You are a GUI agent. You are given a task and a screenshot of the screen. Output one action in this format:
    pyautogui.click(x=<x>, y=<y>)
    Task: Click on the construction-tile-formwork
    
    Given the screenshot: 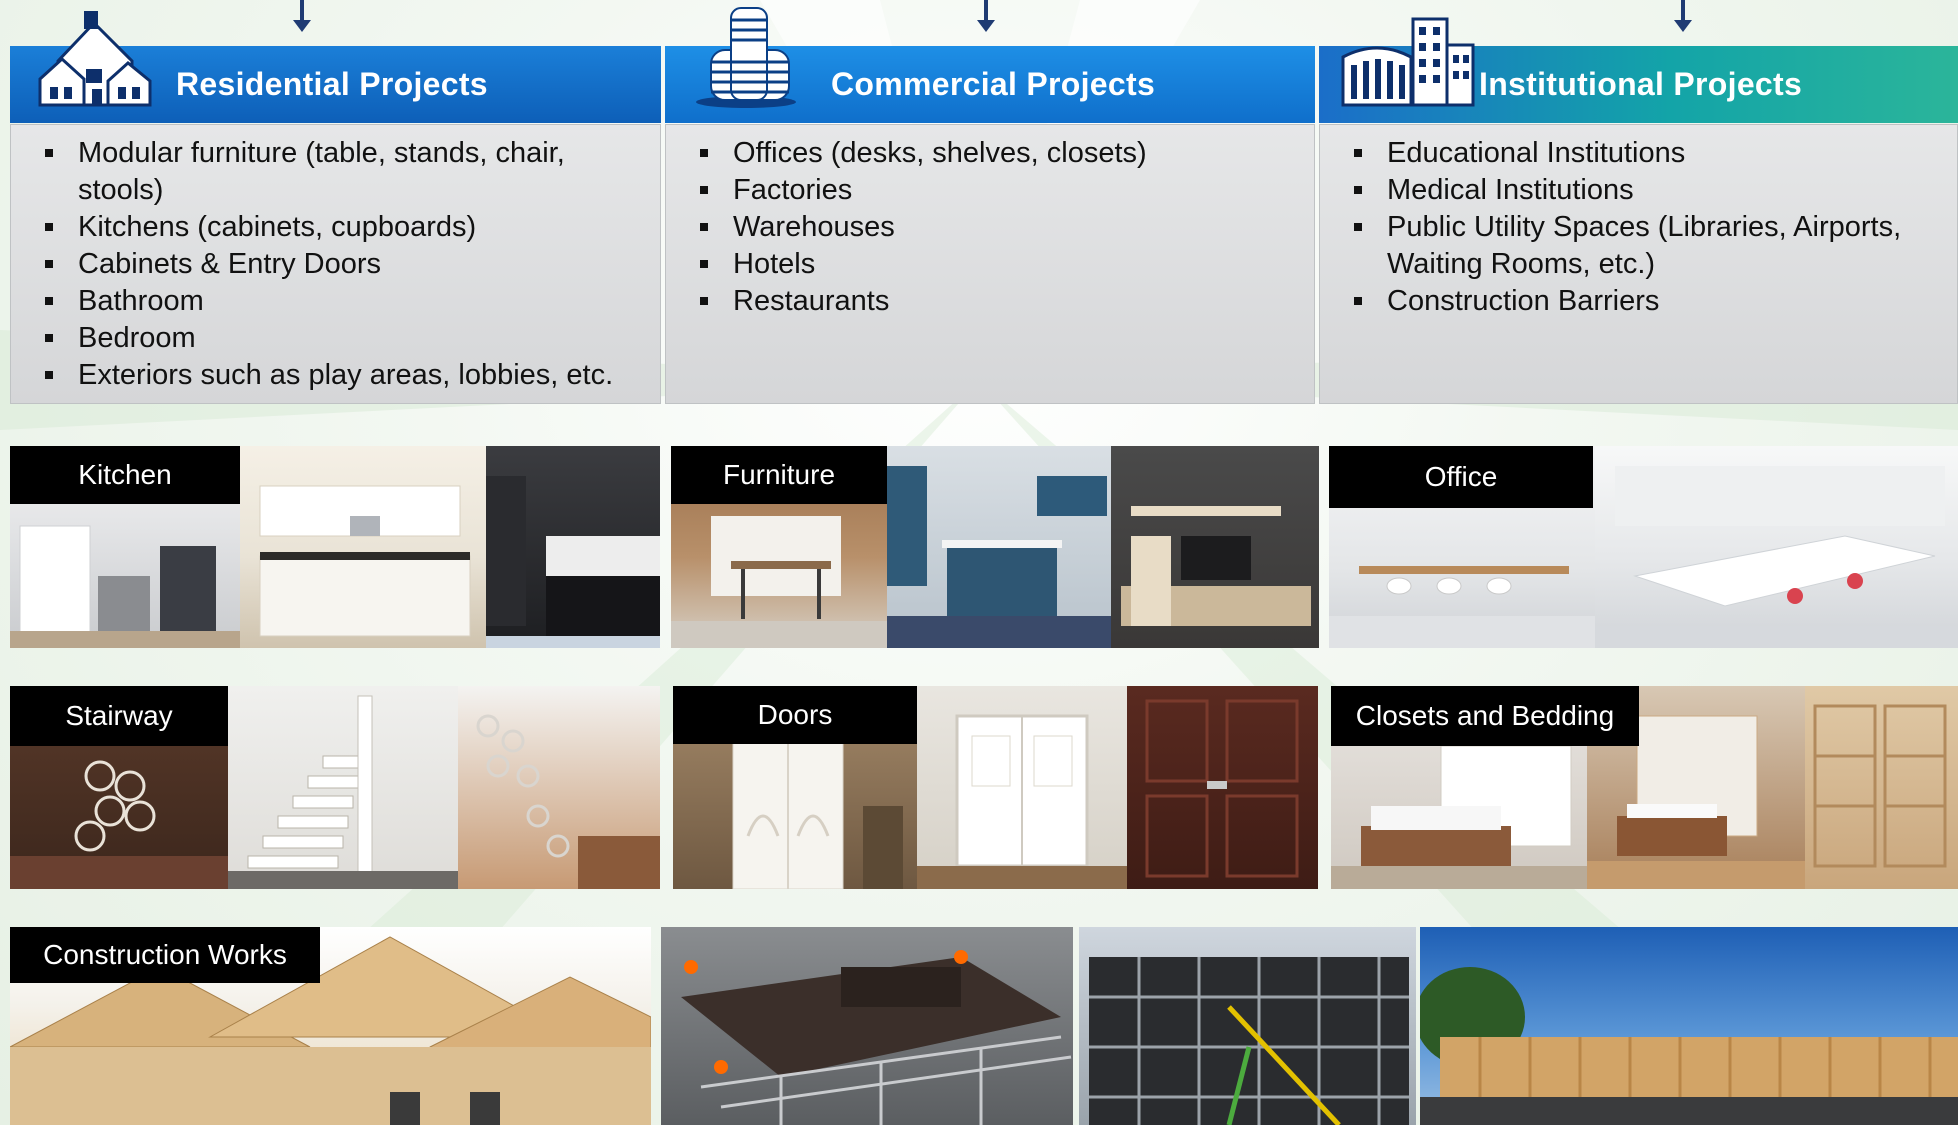 What is the action you would take?
    pyautogui.click(x=867, y=1026)
    